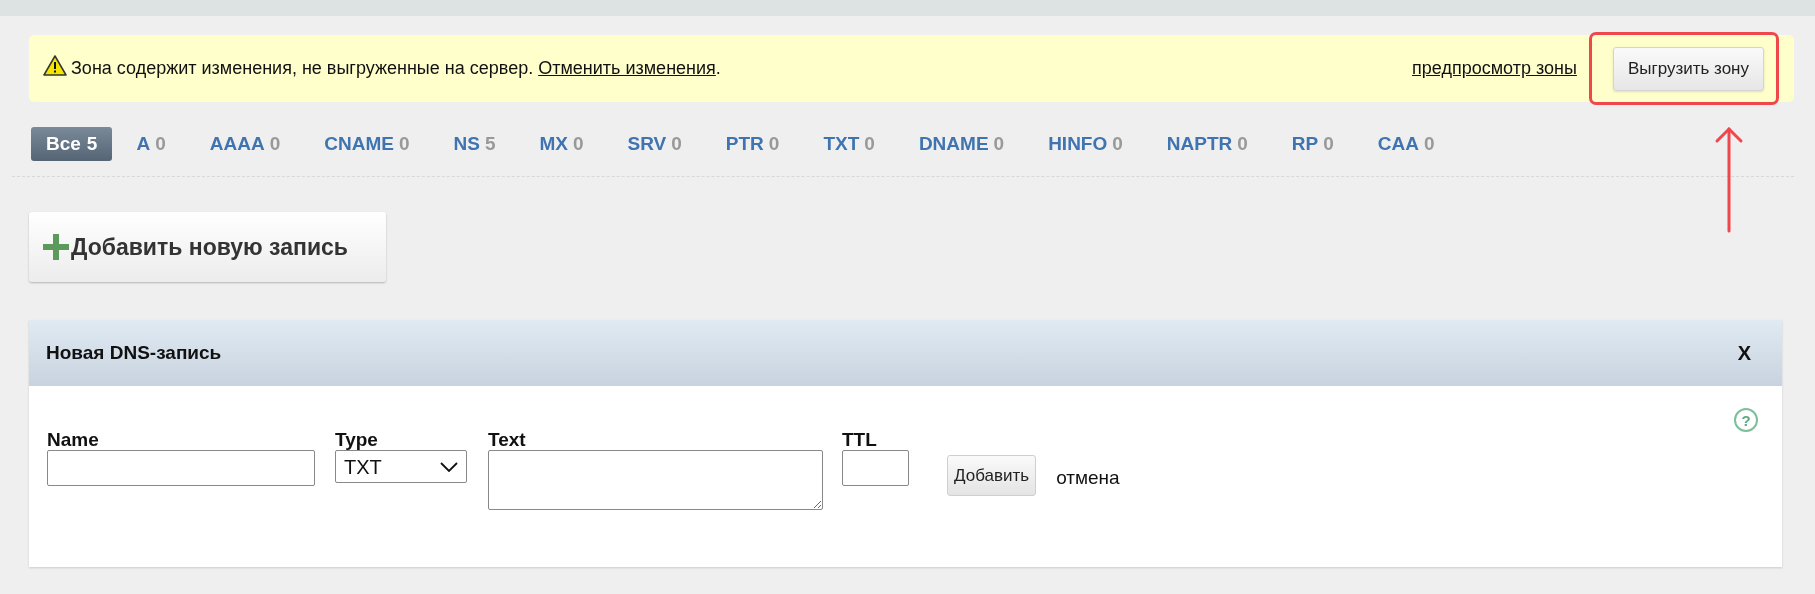 The height and width of the screenshot is (594, 1815). Describe the element at coordinates (1746, 420) in the screenshot. I see `help-icon: ?` at that location.